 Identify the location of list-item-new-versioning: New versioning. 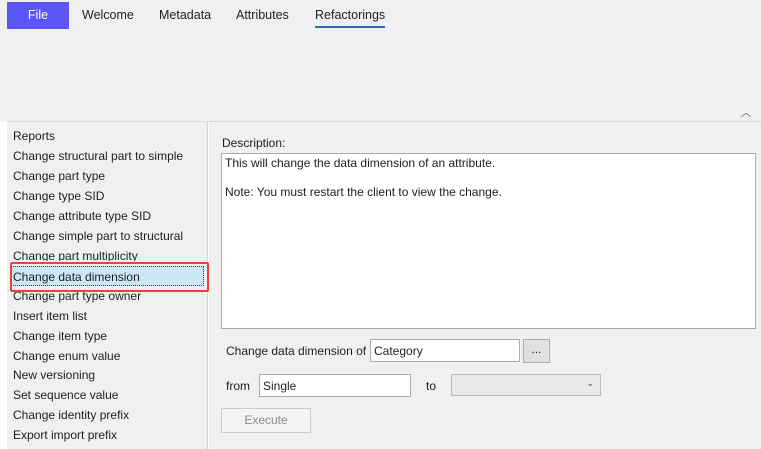
(54, 375).